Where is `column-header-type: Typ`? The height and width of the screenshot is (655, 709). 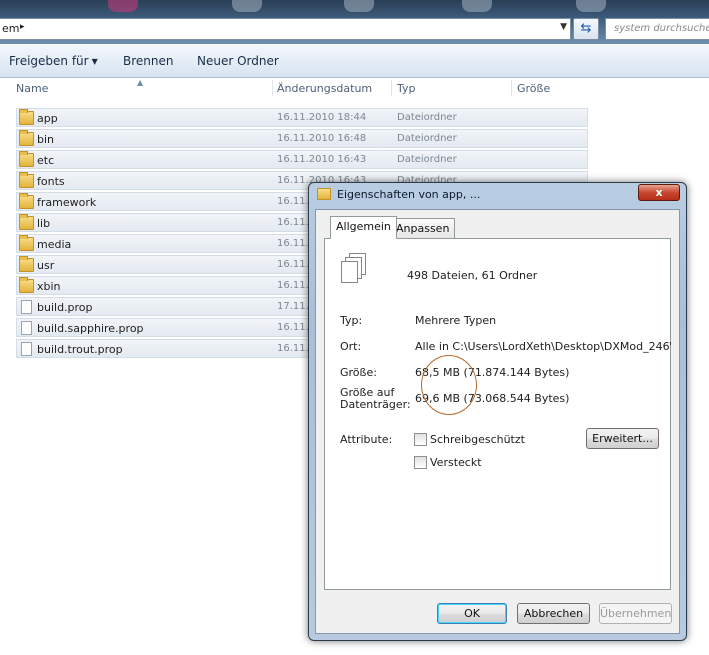 column-header-type: Typ is located at coordinates (406, 88).